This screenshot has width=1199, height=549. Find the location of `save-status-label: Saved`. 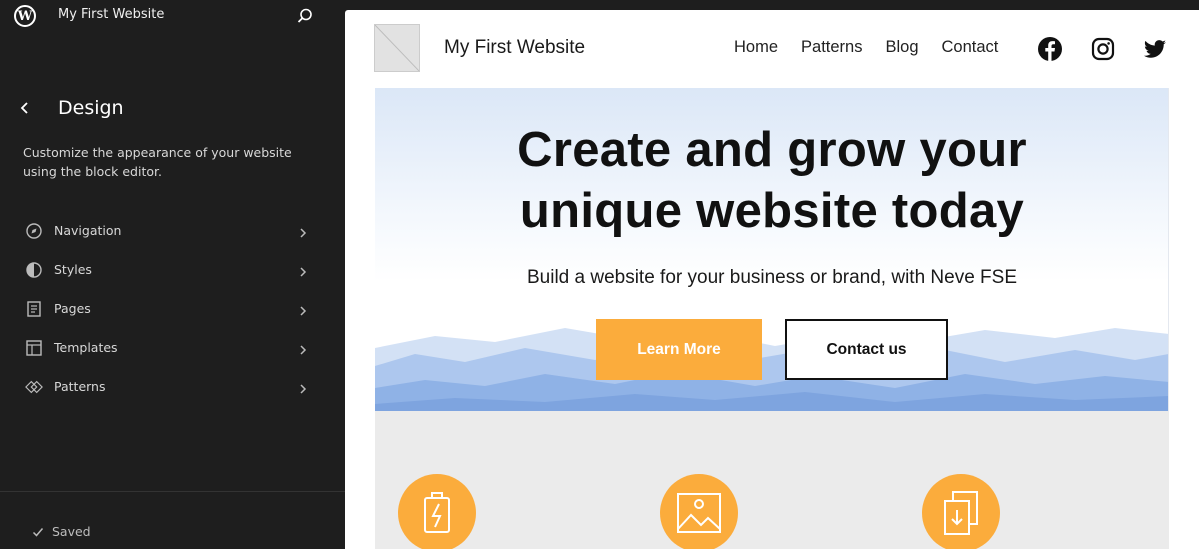

save-status-label: Saved is located at coordinates (71, 531).